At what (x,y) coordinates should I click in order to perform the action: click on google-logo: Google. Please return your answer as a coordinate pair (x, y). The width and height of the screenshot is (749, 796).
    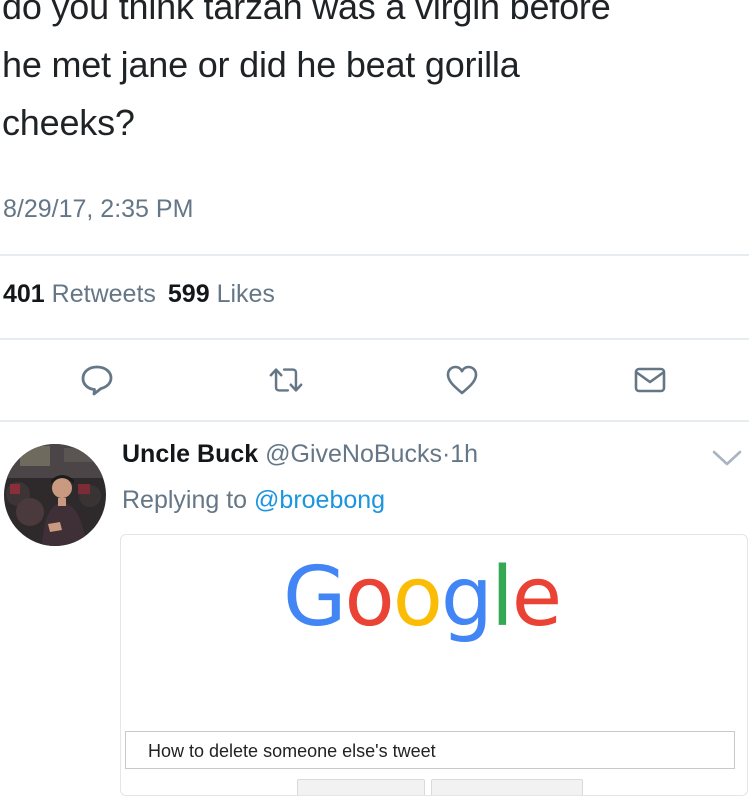
    Looking at the image, I should click on (422, 598).